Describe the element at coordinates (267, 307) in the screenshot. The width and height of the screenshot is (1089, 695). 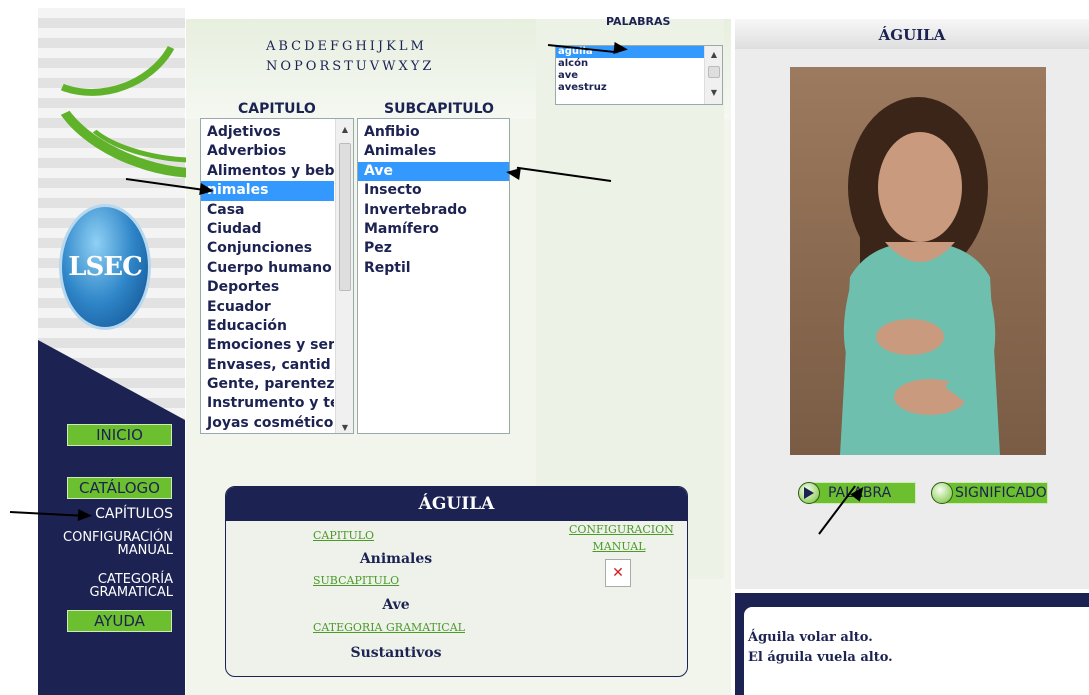
I see `list-item: Ecuador` at that location.